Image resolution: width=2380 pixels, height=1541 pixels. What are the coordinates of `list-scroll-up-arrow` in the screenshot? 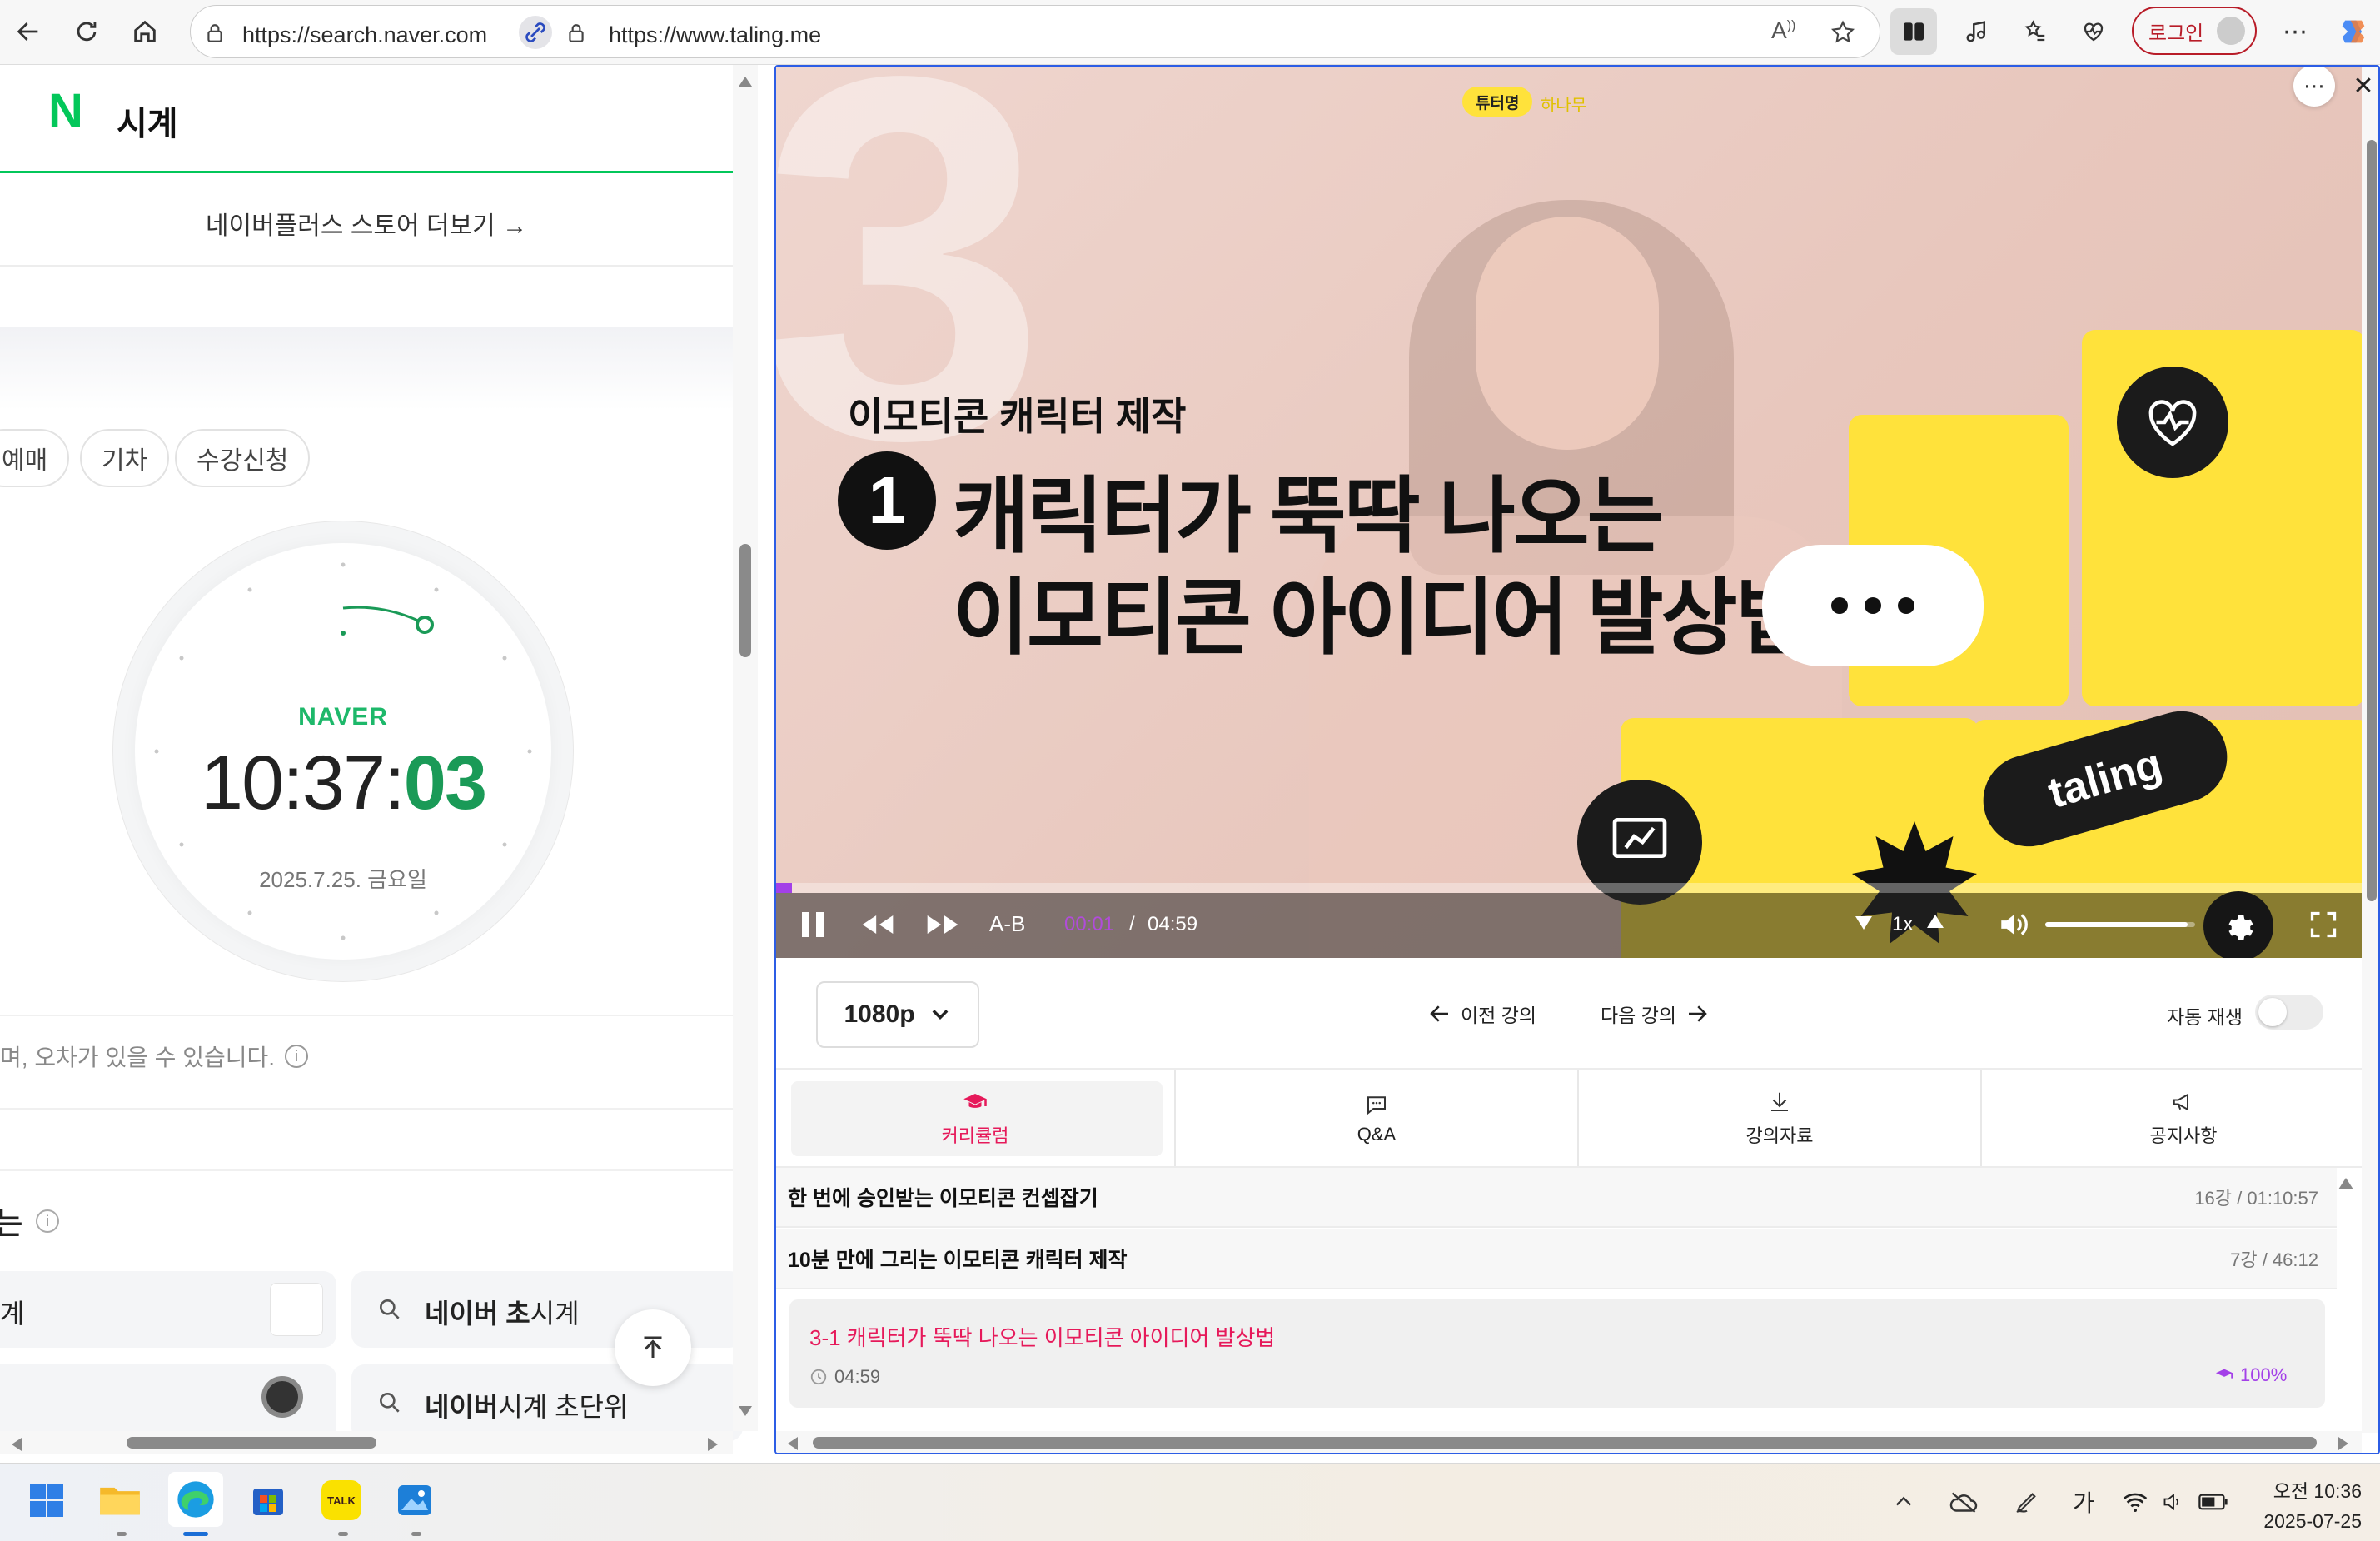 It's located at (2345, 1184).